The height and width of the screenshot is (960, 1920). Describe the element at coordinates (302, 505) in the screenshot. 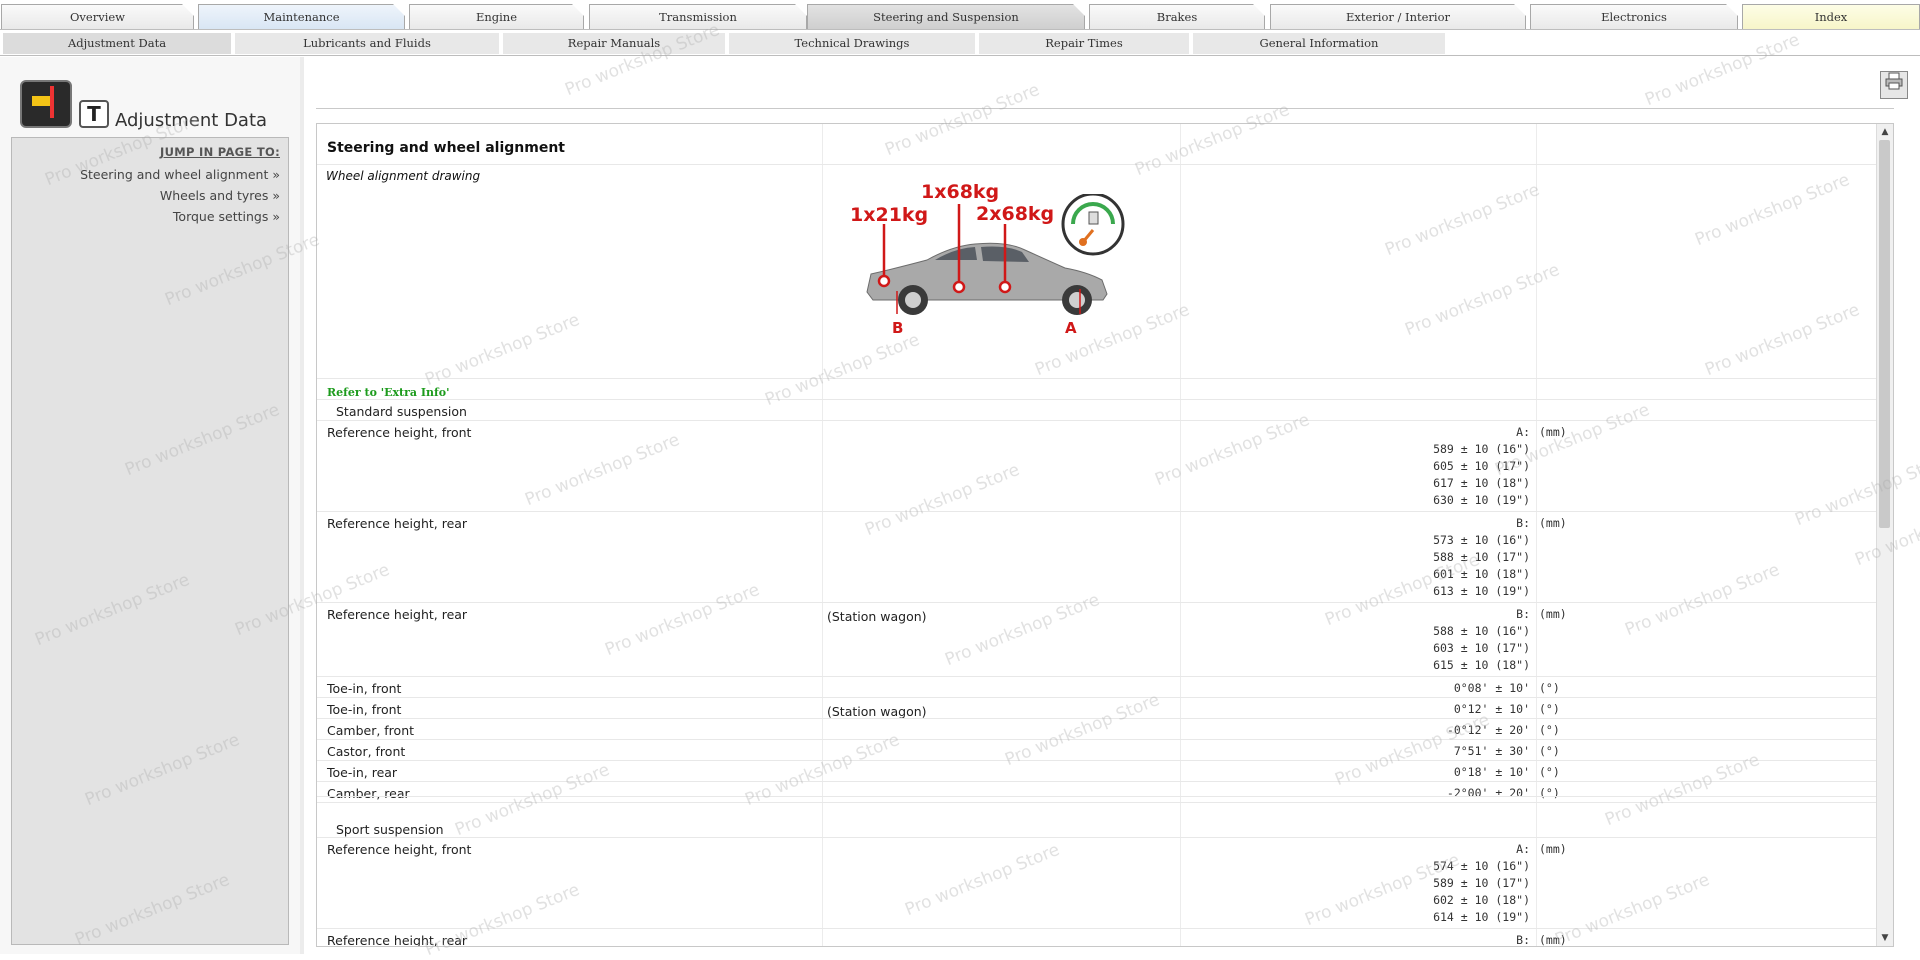

I see `sidebar-divider` at that location.